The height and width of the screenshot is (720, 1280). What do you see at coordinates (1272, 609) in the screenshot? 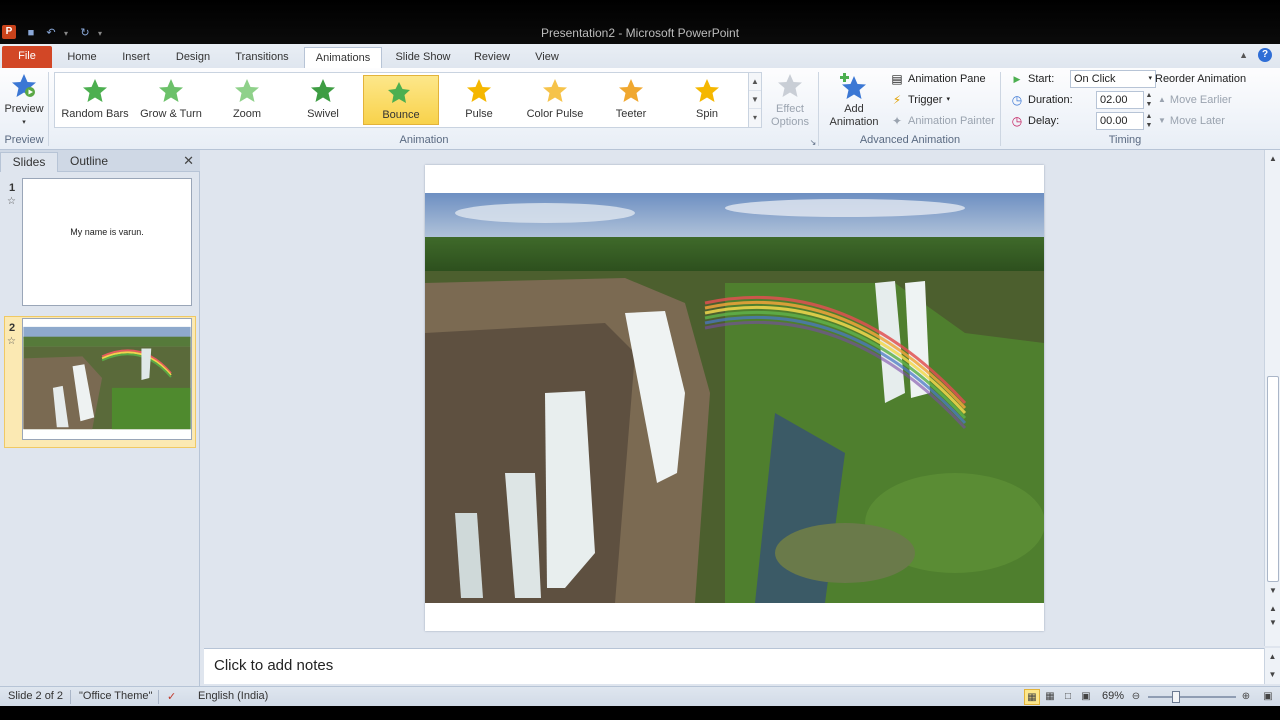
I see `previous-slide-icon: ▲` at bounding box center [1272, 609].